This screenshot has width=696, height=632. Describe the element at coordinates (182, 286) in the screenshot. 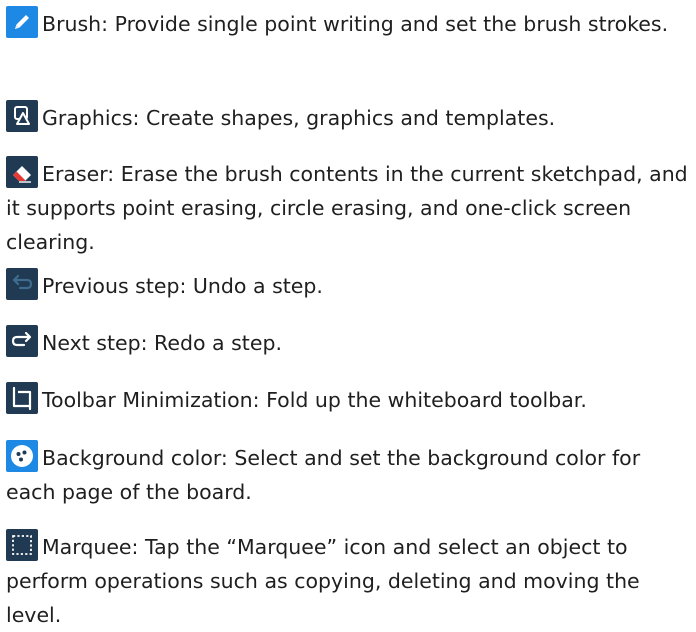

I see `previous-step-description: Previous step: Undo a step.` at that location.